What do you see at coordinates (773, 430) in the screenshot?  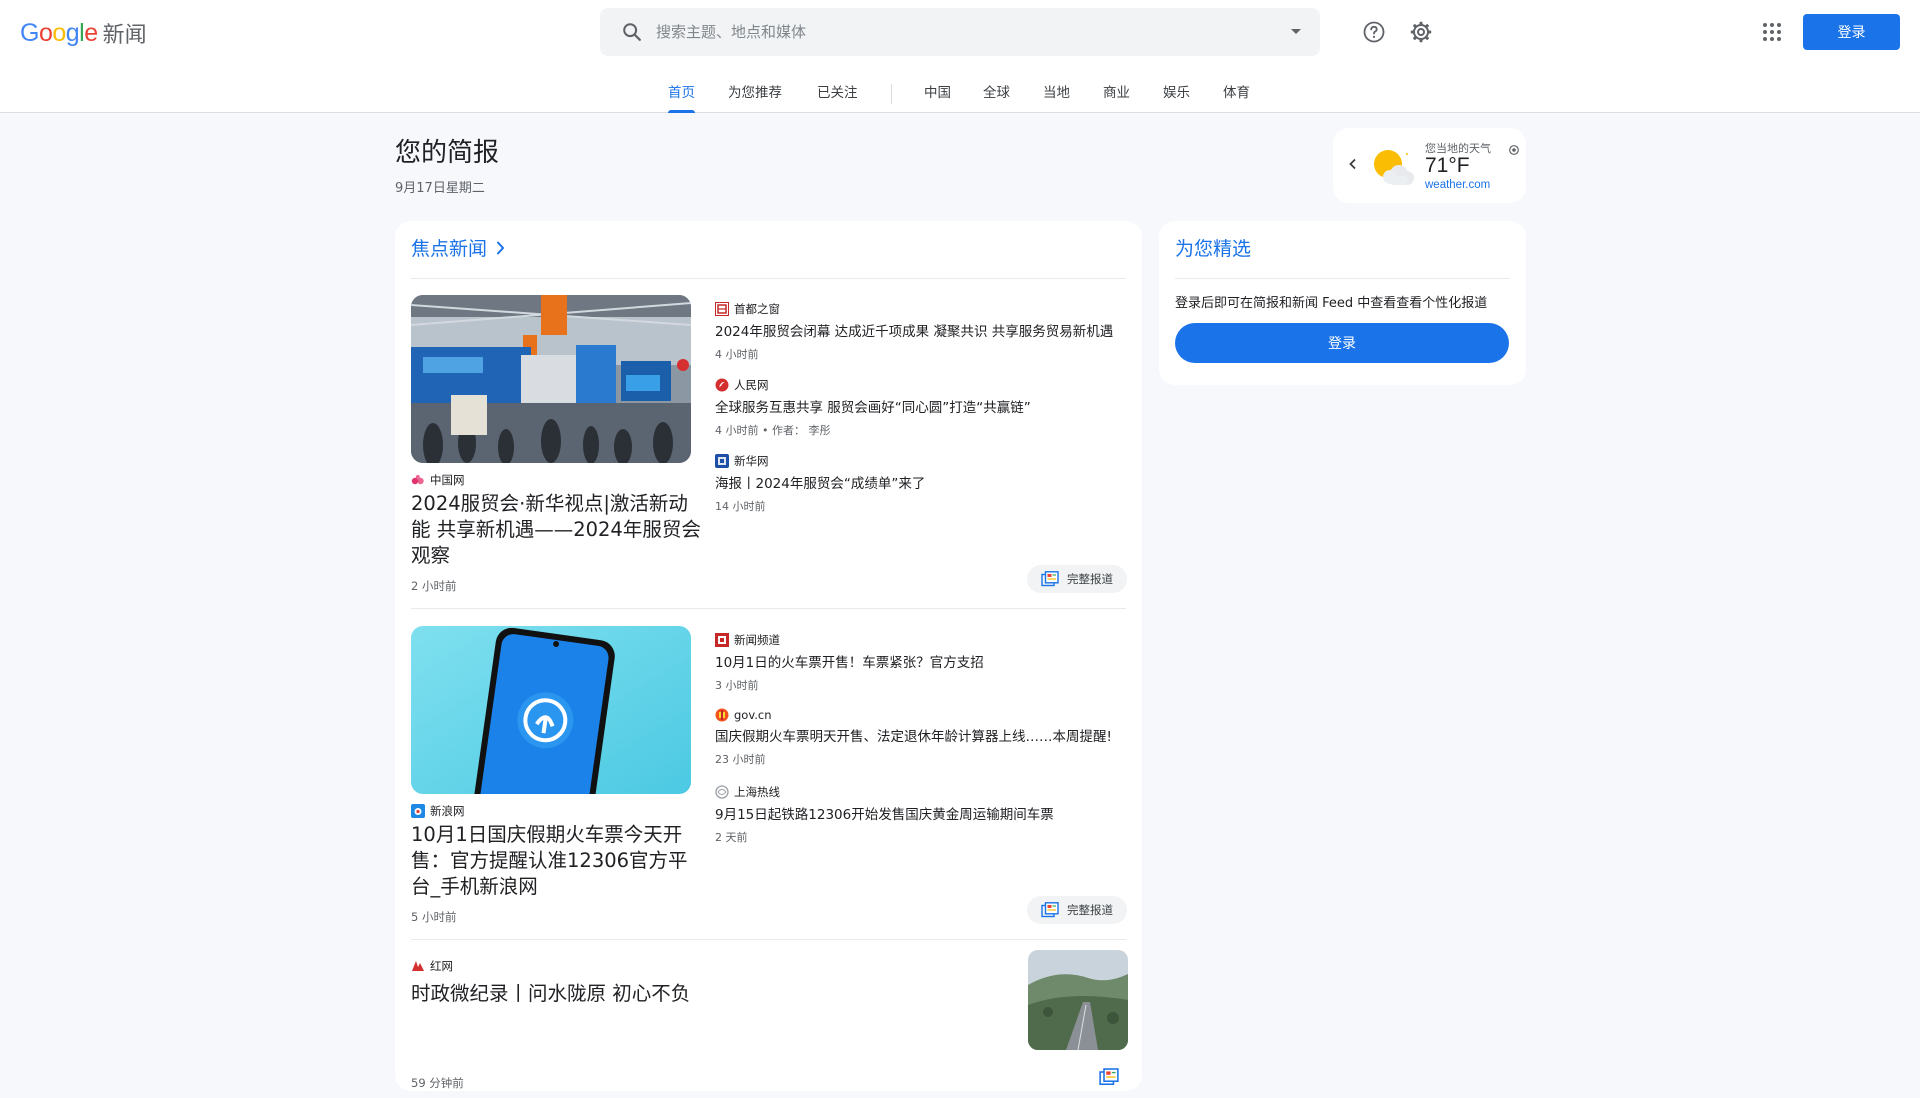 I see `story-time: 4 小时前 • 作者： 李彤` at bounding box center [773, 430].